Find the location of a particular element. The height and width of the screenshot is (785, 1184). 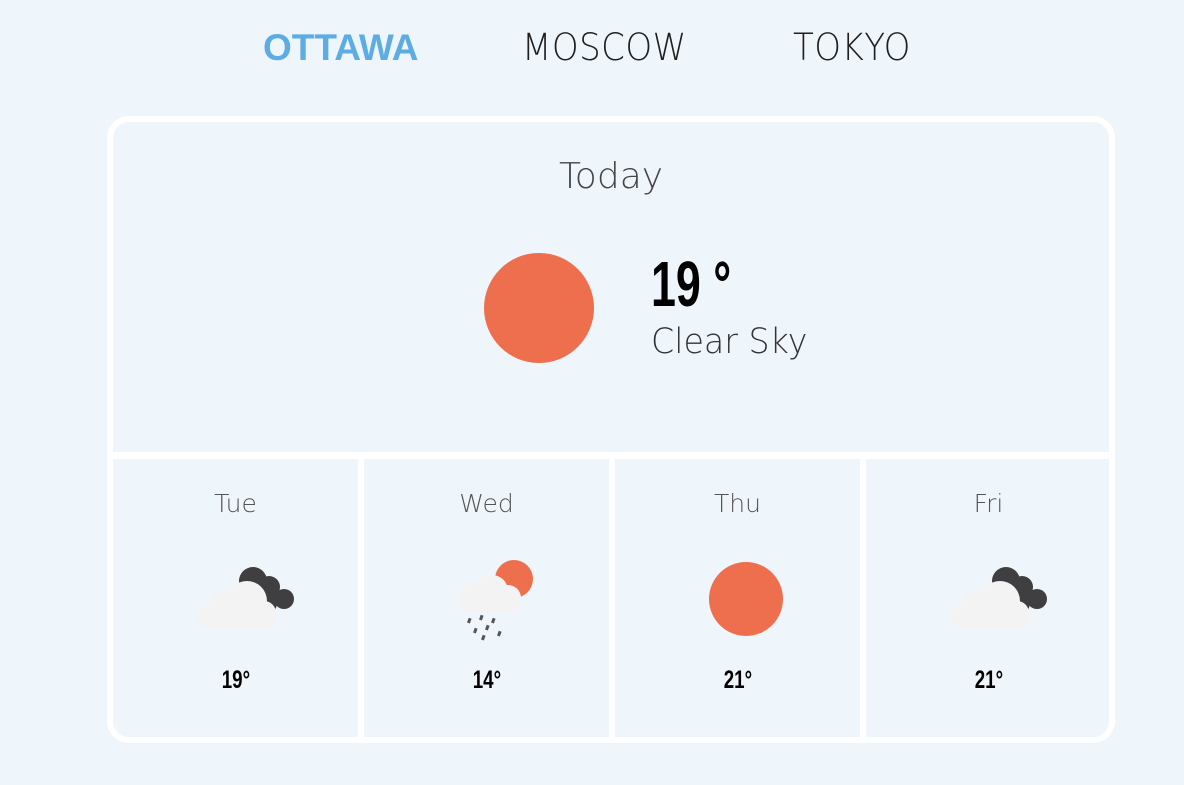

today-temperature: 19 ° is located at coordinates (691, 284).